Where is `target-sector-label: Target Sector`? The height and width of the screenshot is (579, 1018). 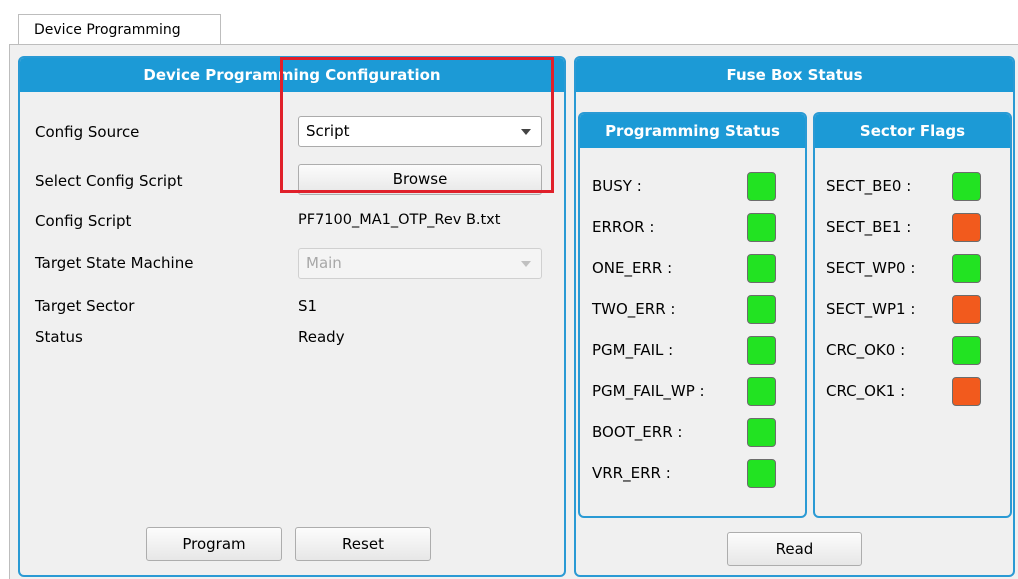 target-sector-label: Target Sector is located at coordinates (85, 306).